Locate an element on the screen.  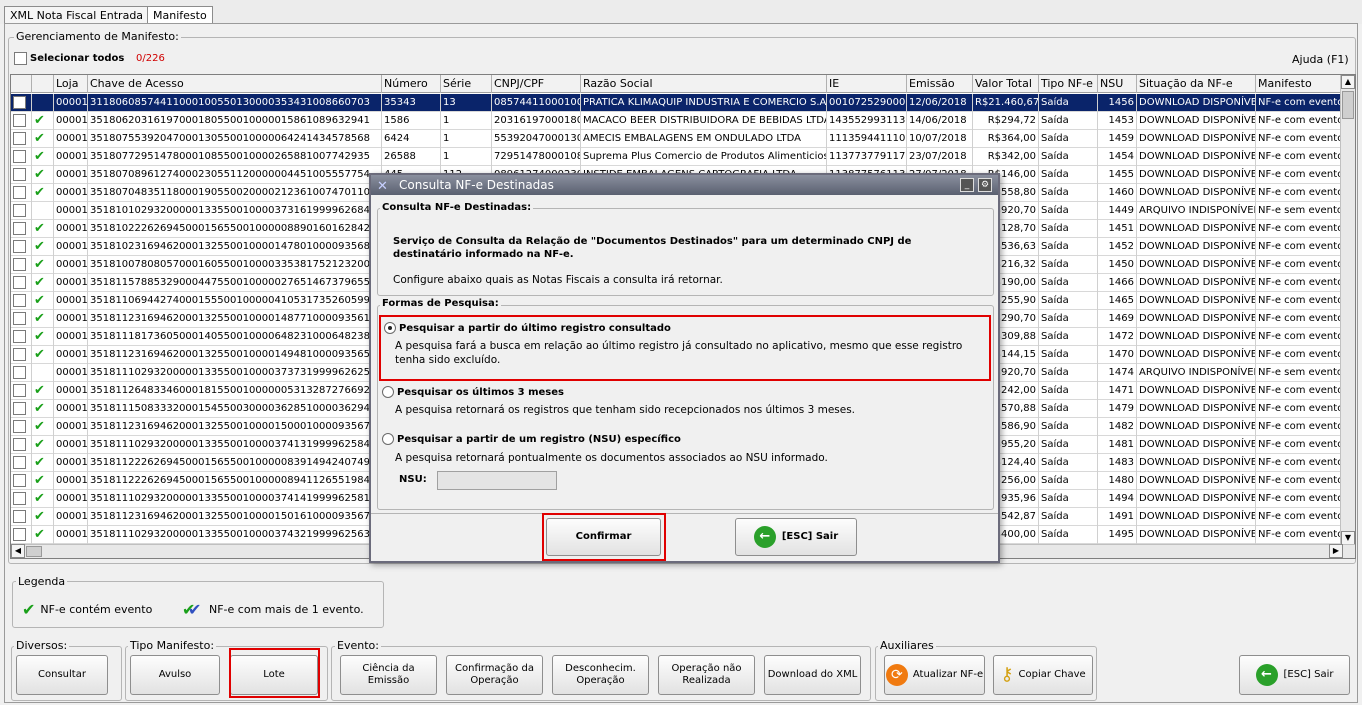
option-specific-nsu-radio is located at coordinates (388, 439).